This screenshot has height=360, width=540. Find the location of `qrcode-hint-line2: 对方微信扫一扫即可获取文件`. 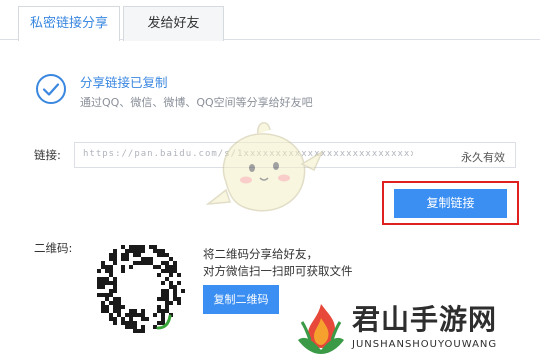

qrcode-hint-line2: 对方微信扫一扫即可获取文件 is located at coordinates (278, 271).